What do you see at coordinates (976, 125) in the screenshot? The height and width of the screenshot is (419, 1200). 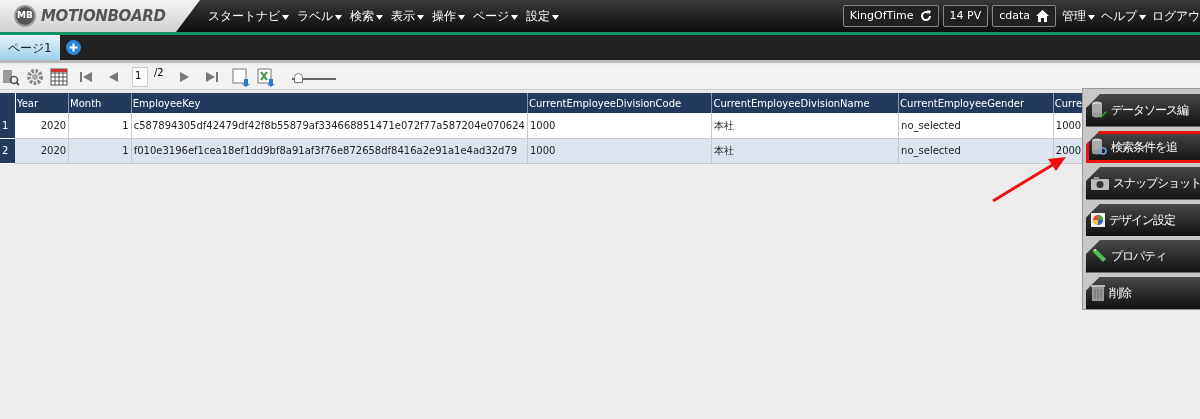 I see `table-cell: no_selected` at bounding box center [976, 125].